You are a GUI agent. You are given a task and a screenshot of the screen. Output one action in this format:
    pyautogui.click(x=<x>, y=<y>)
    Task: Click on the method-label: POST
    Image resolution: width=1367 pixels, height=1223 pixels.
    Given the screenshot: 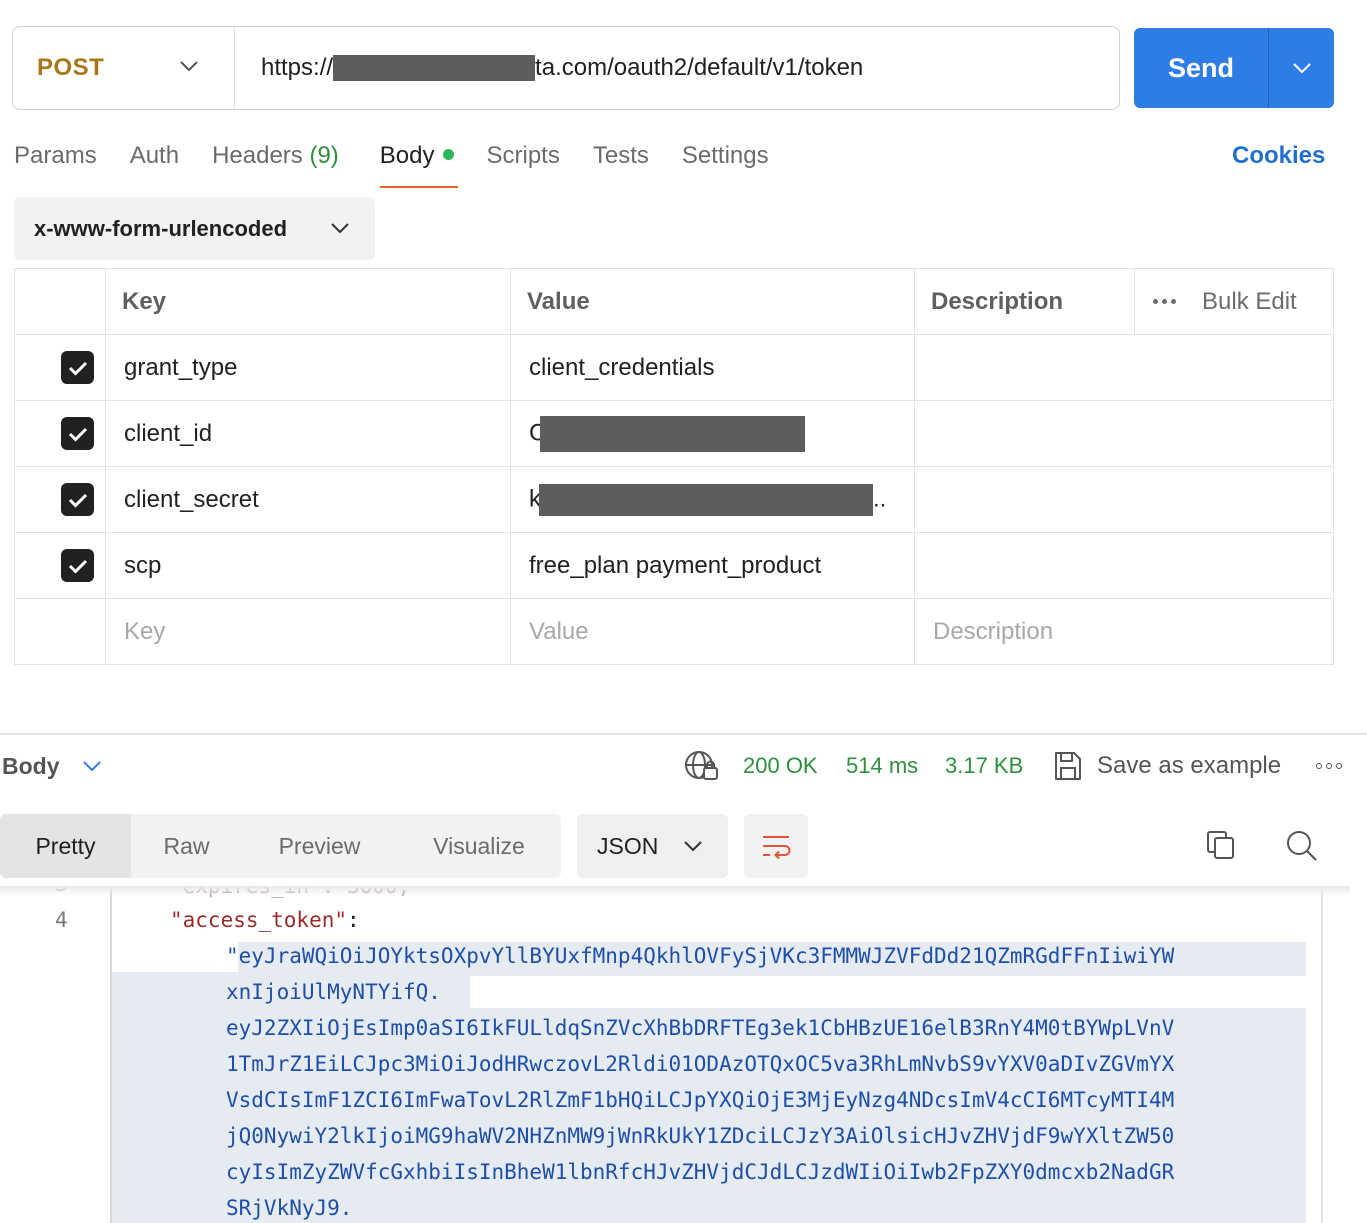 What is the action you would take?
    pyautogui.click(x=71, y=67)
    